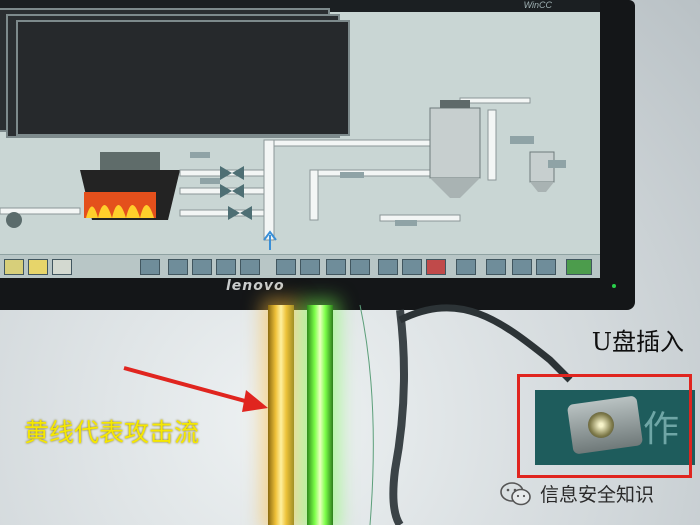  I want to click on attack-flow-label: 黄线代表攻击流, so click(112, 432).